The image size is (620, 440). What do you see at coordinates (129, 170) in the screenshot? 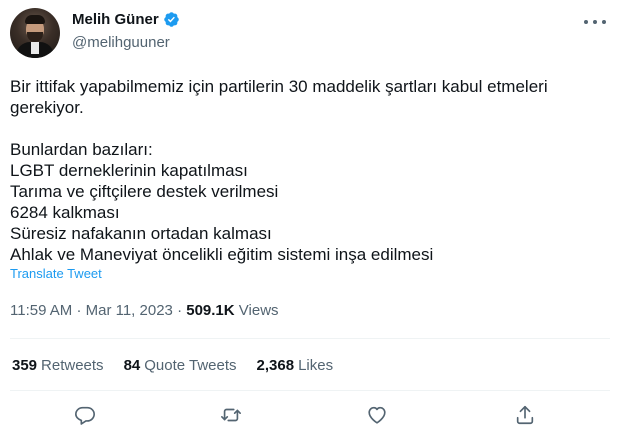
I see `tweet-line: LGBT derneklerinin kapatılması` at bounding box center [129, 170].